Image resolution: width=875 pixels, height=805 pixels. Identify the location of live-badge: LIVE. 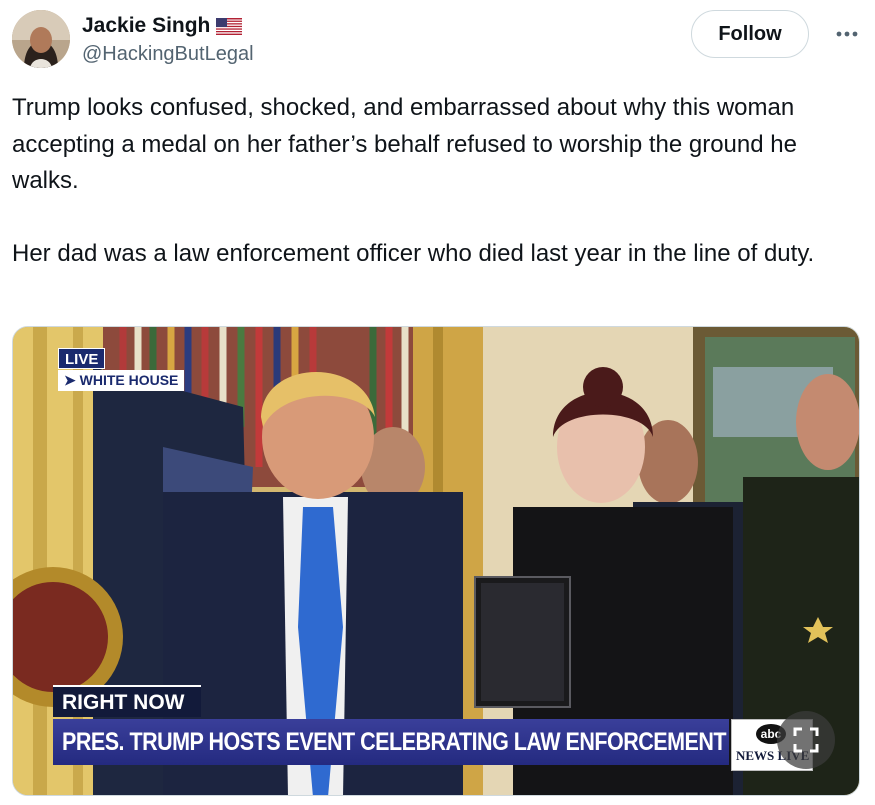
(82, 358).